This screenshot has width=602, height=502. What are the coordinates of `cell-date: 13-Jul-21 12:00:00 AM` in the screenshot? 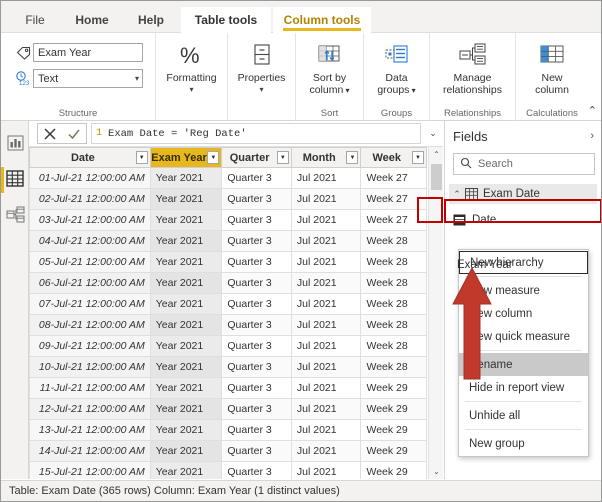 It's located at (90, 430).